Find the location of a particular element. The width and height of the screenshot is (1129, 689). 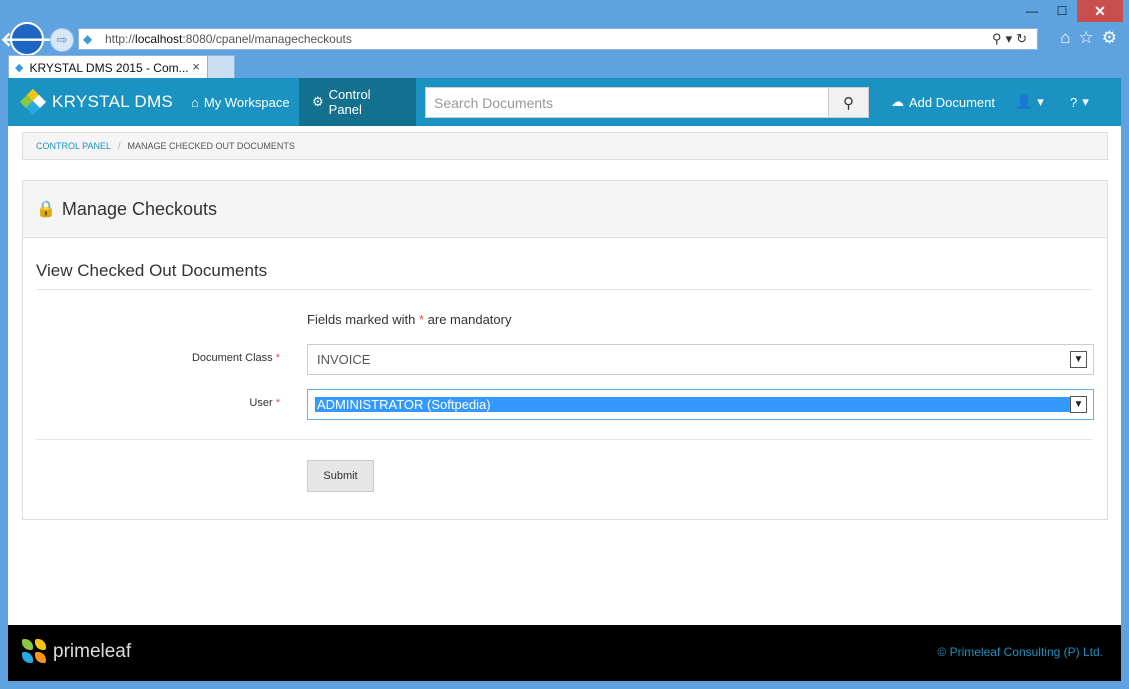

brand-link: KRYSTAL DMS is located at coordinates (96, 102).